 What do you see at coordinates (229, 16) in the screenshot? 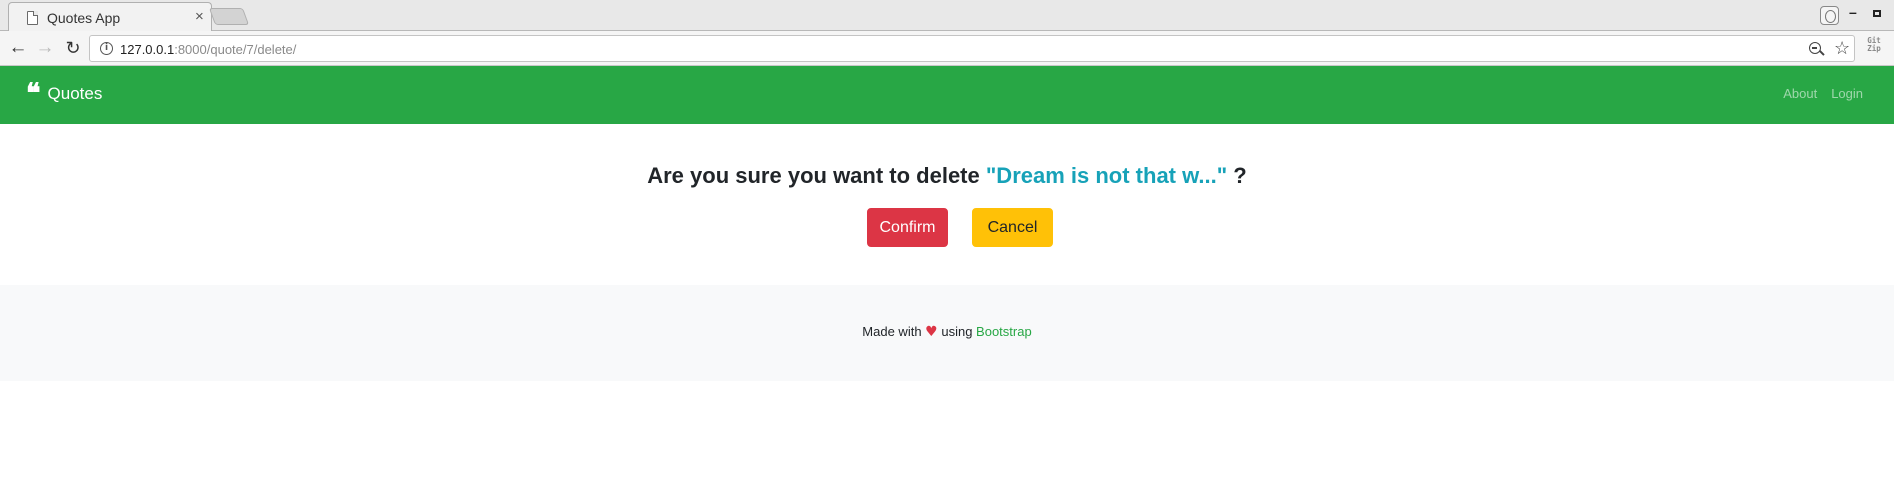
I see `new-tab-button` at bounding box center [229, 16].